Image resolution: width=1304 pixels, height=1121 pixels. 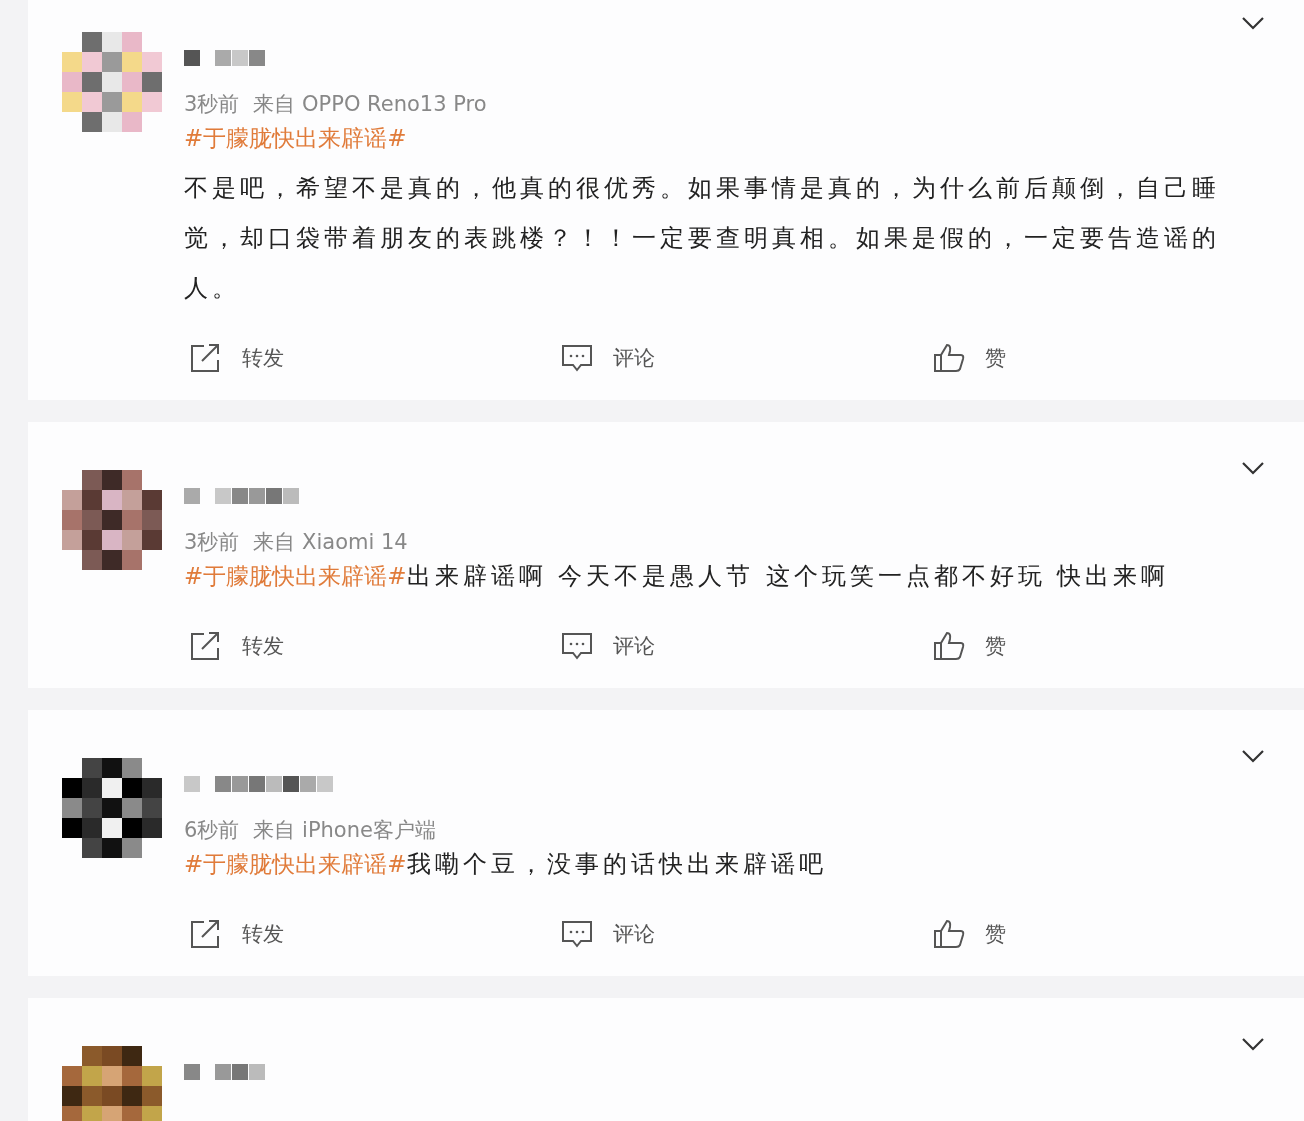 I want to click on post-source: 来自 OPPO Reno13 Pro, so click(x=370, y=104).